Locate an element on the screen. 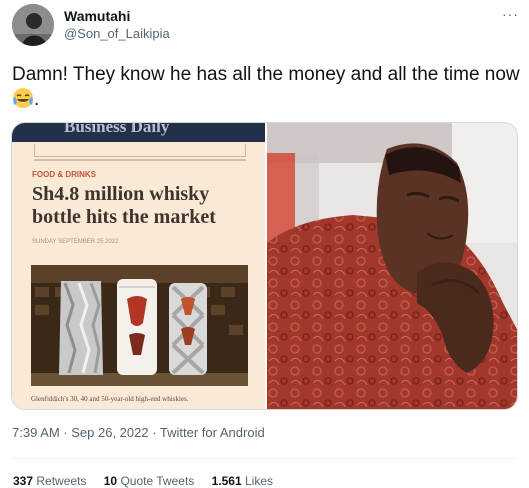 This screenshot has height=488, width=529. avatar is located at coordinates (33, 25).